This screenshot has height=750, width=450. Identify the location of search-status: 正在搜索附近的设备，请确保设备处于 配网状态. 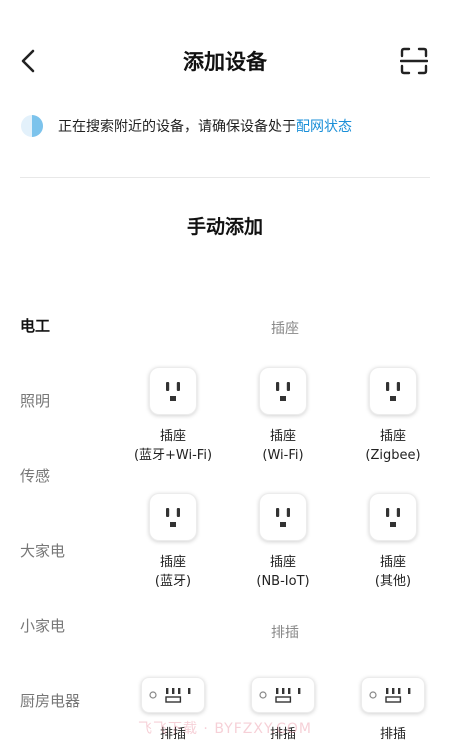
(225, 126).